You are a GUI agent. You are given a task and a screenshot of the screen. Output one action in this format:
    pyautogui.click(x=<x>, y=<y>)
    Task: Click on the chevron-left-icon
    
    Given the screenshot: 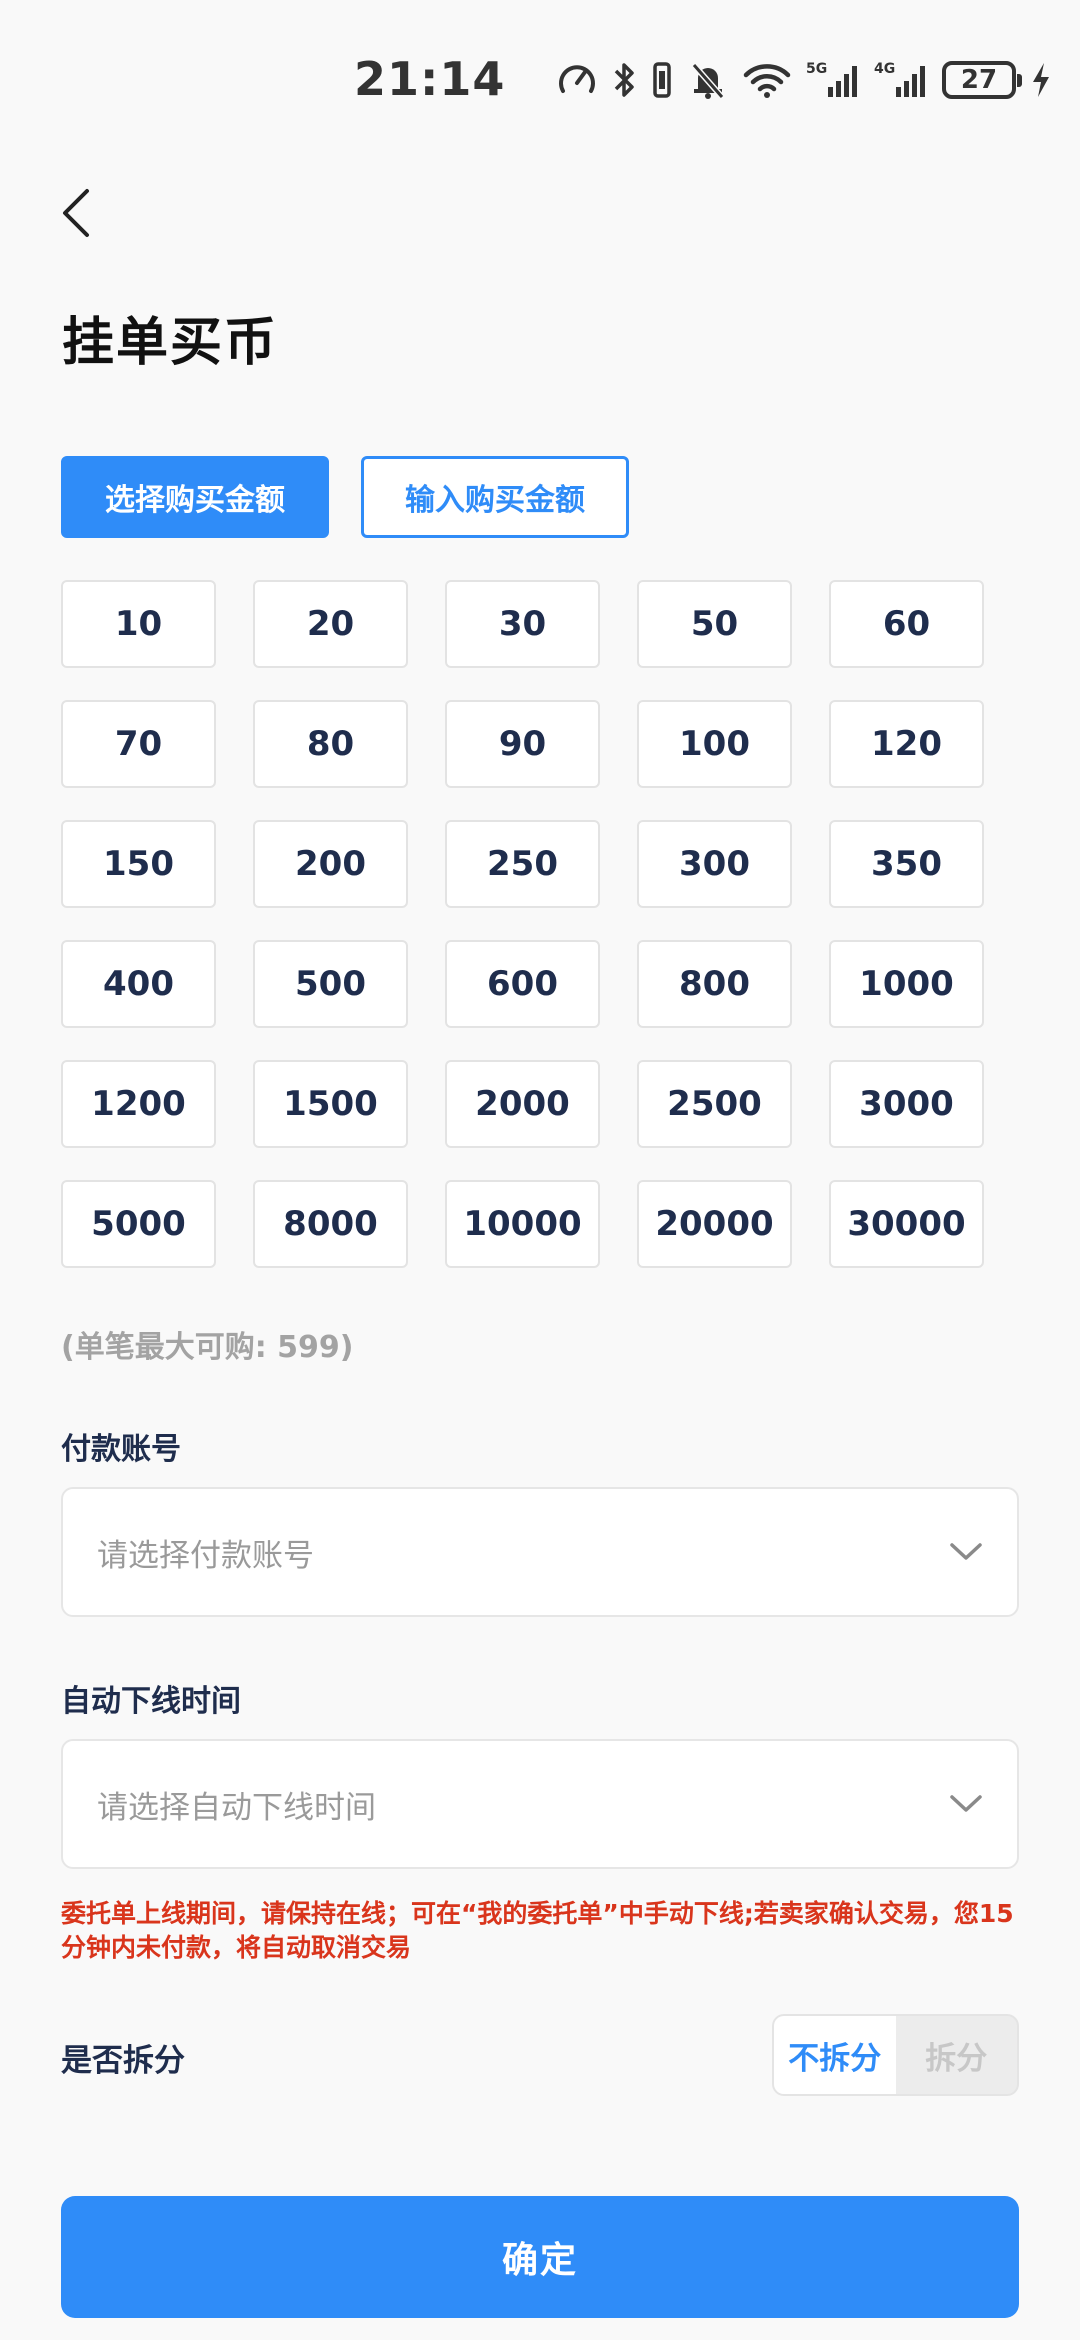 What is the action you would take?
    pyautogui.click(x=76, y=213)
    